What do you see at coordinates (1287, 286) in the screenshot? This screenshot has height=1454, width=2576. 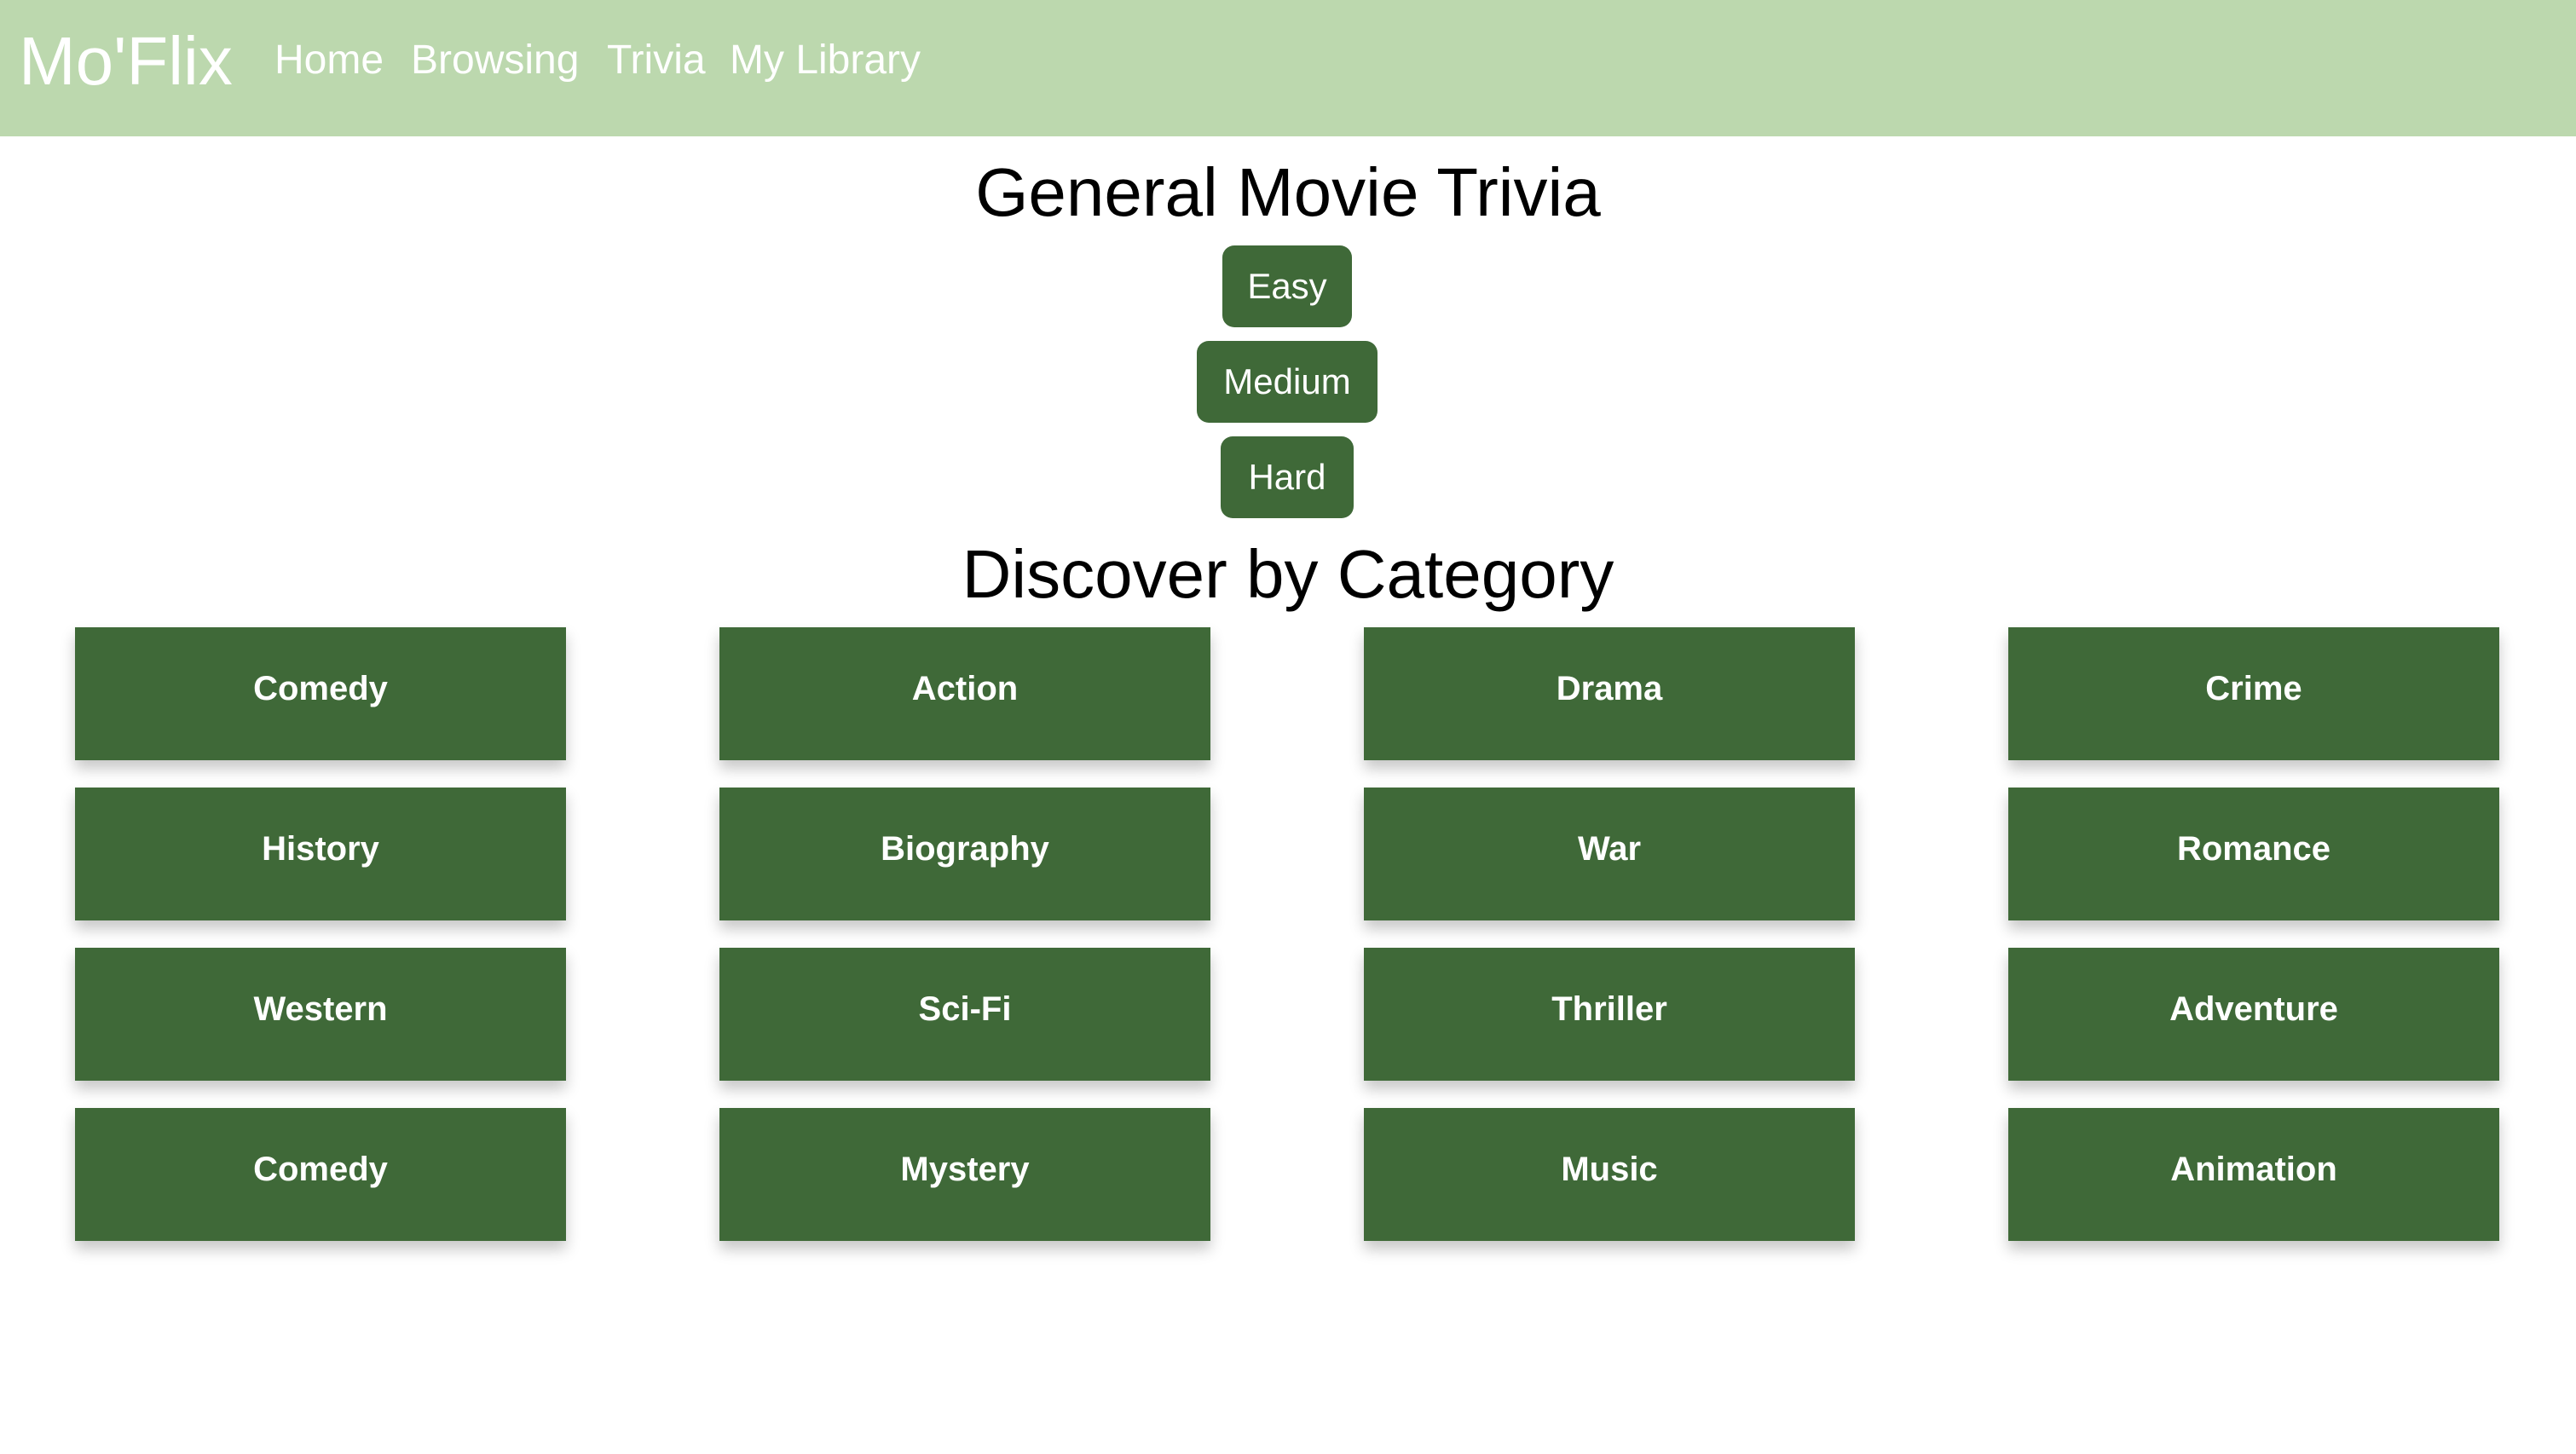 I see `easy-difficulty-button: Easy` at bounding box center [1287, 286].